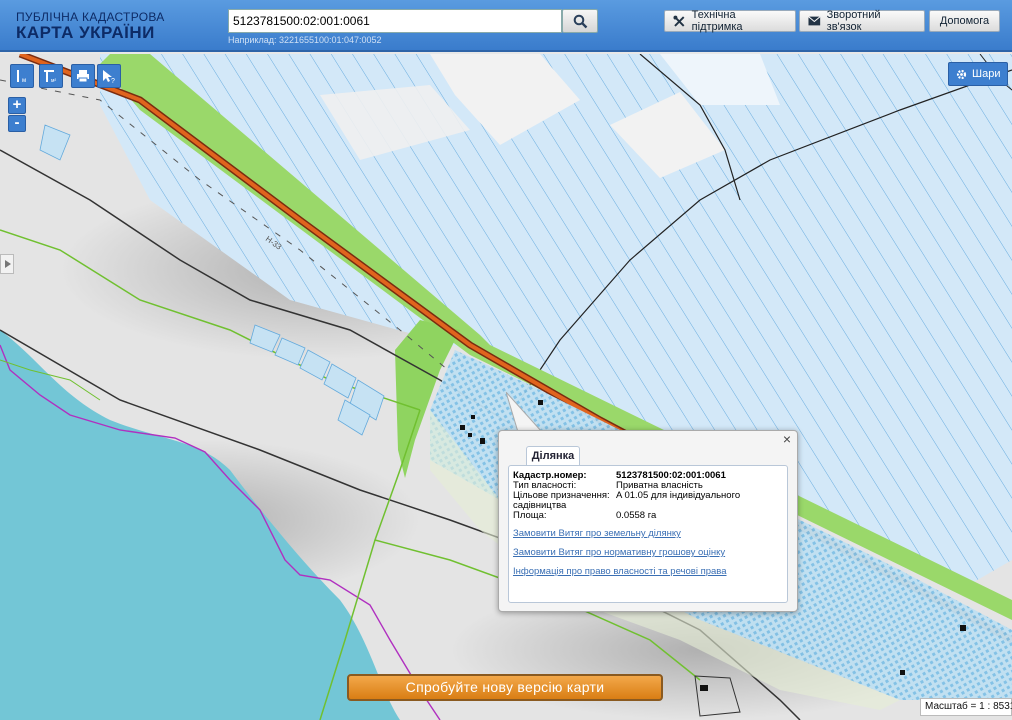  I want to click on cadastral-search-input, so click(395, 21).